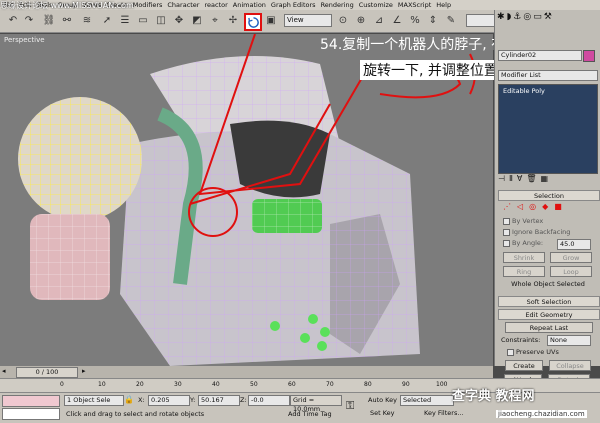 The image size is (600, 423). What do you see at coordinates (443, 5) in the screenshot?
I see `menu-help: Help` at bounding box center [443, 5].